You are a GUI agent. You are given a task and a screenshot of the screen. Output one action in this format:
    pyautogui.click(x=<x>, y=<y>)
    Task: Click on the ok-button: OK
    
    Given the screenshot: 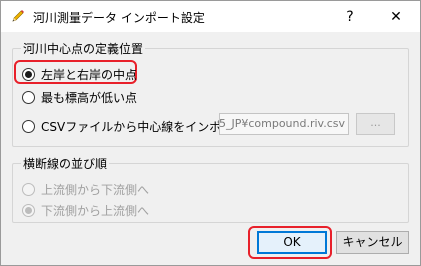 What is the action you would take?
    pyautogui.click(x=292, y=242)
    